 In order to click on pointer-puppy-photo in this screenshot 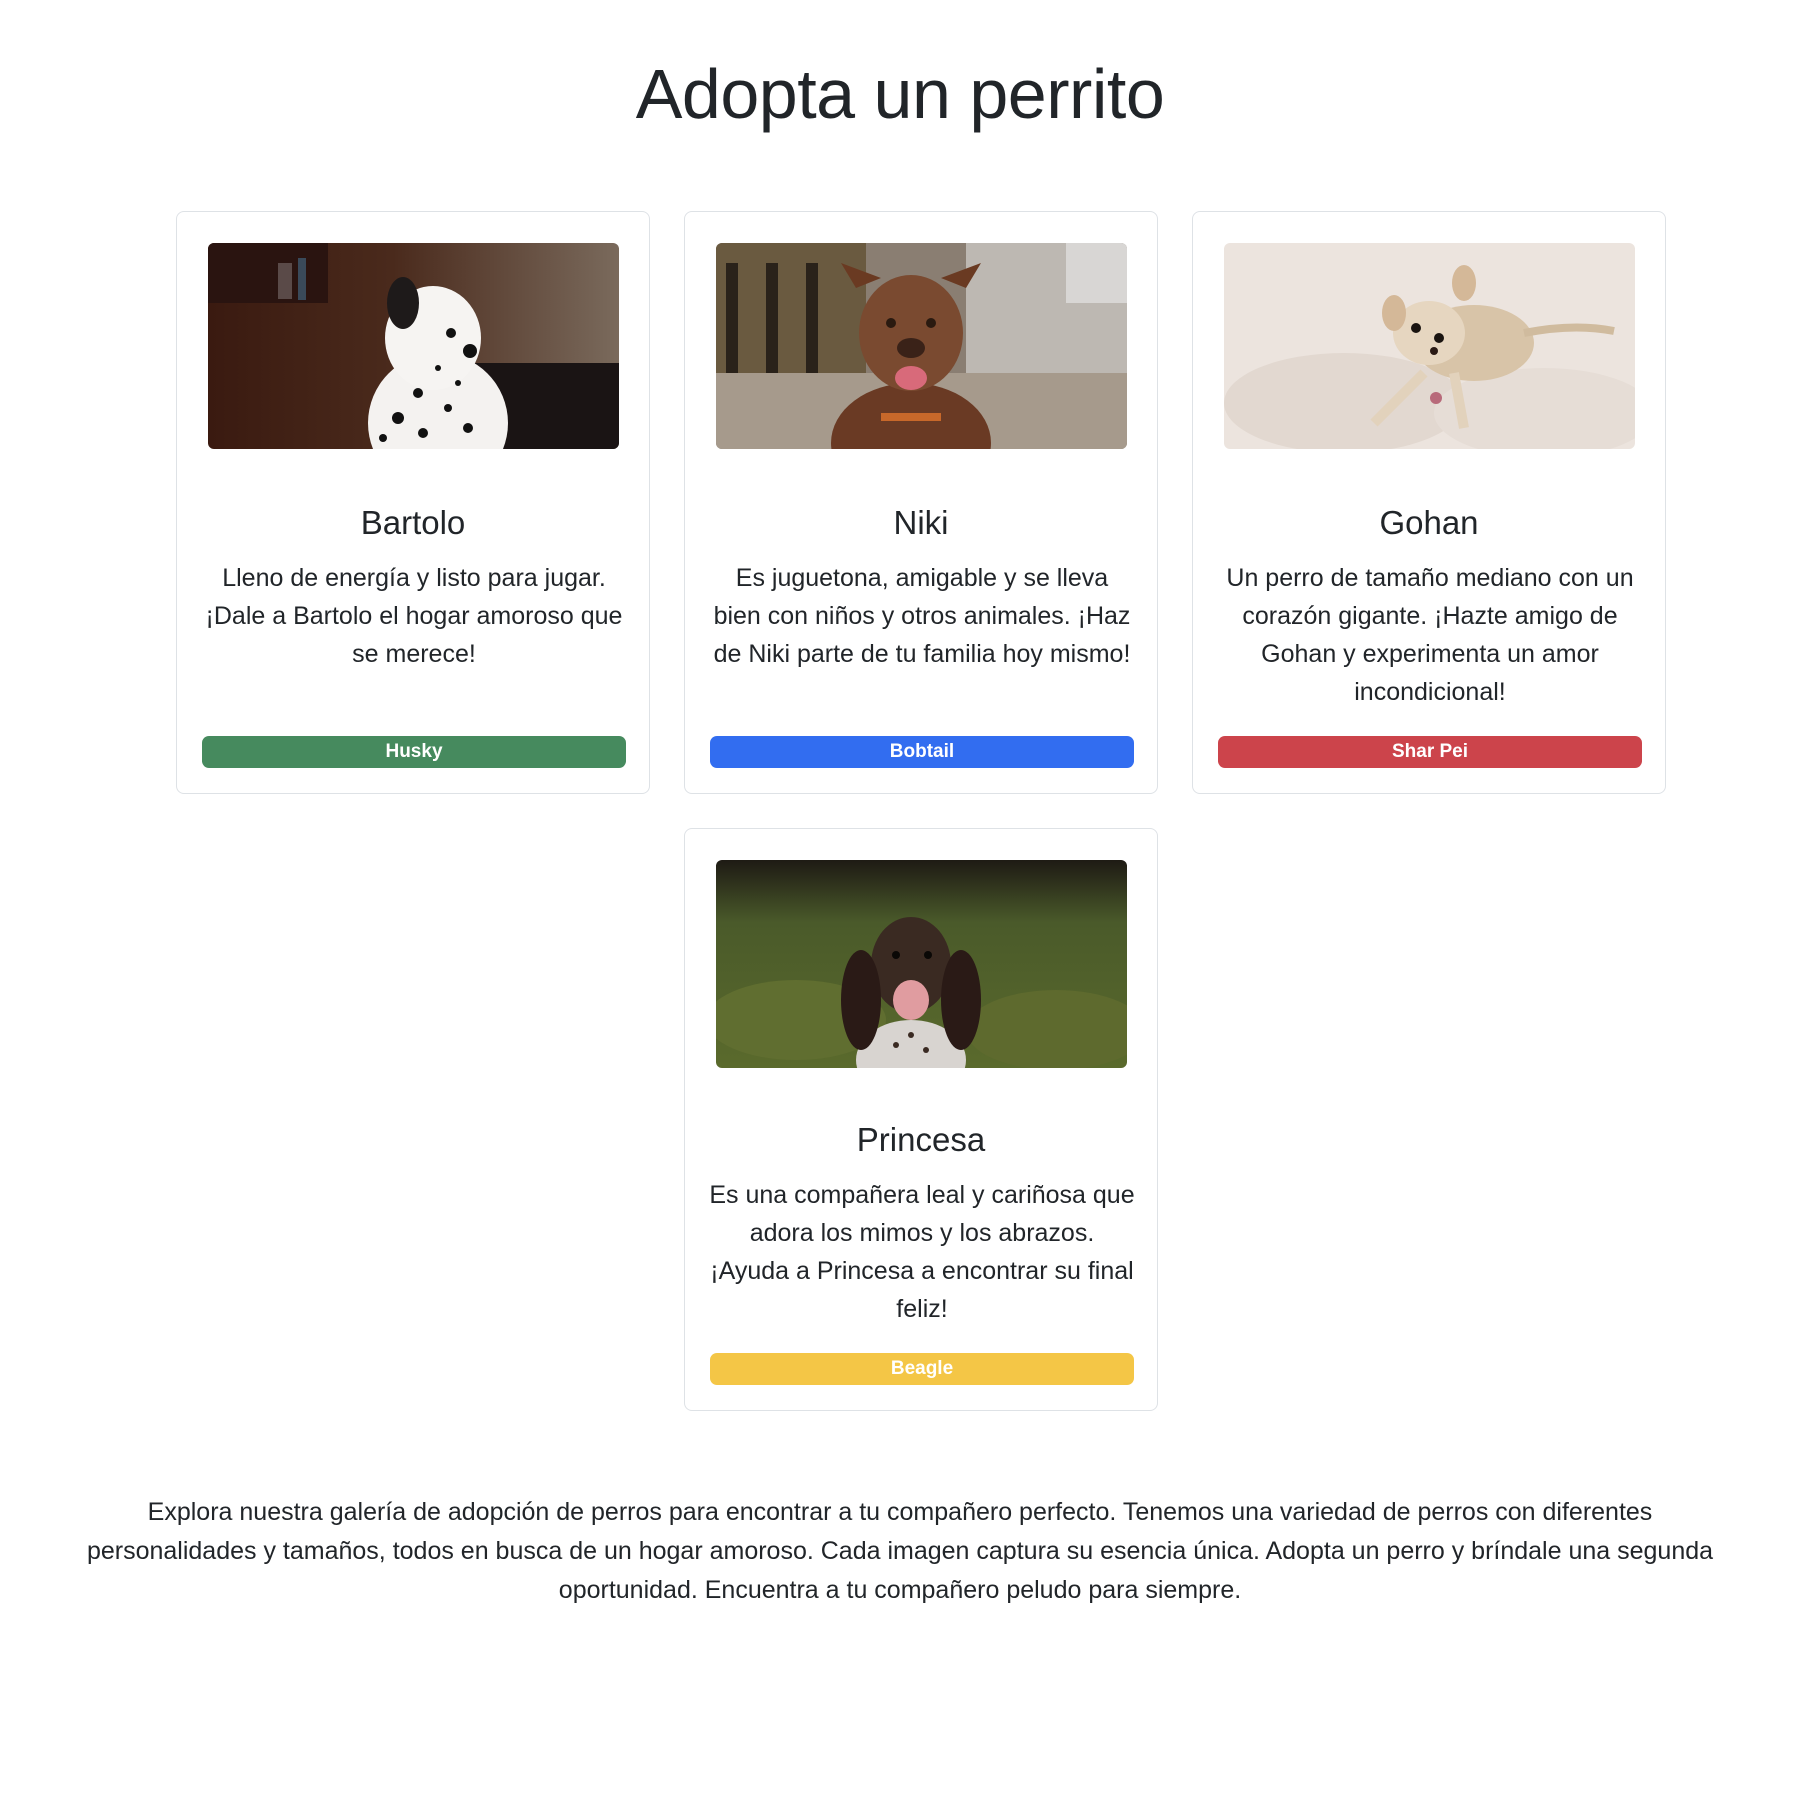, I will do `click(921, 964)`.